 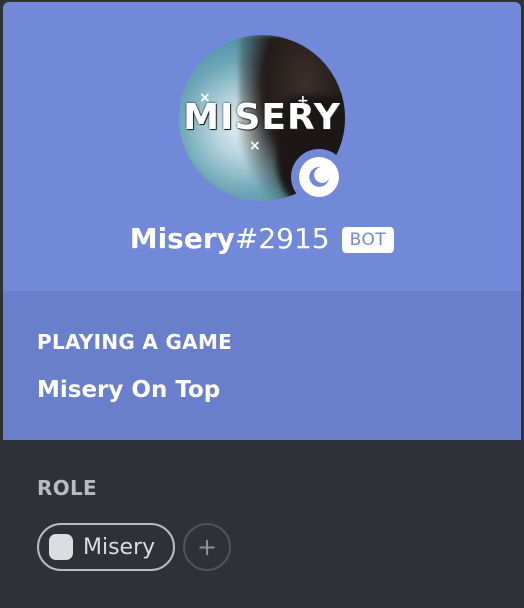 I want to click on add-role-button: +, so click(x=207, y=547).